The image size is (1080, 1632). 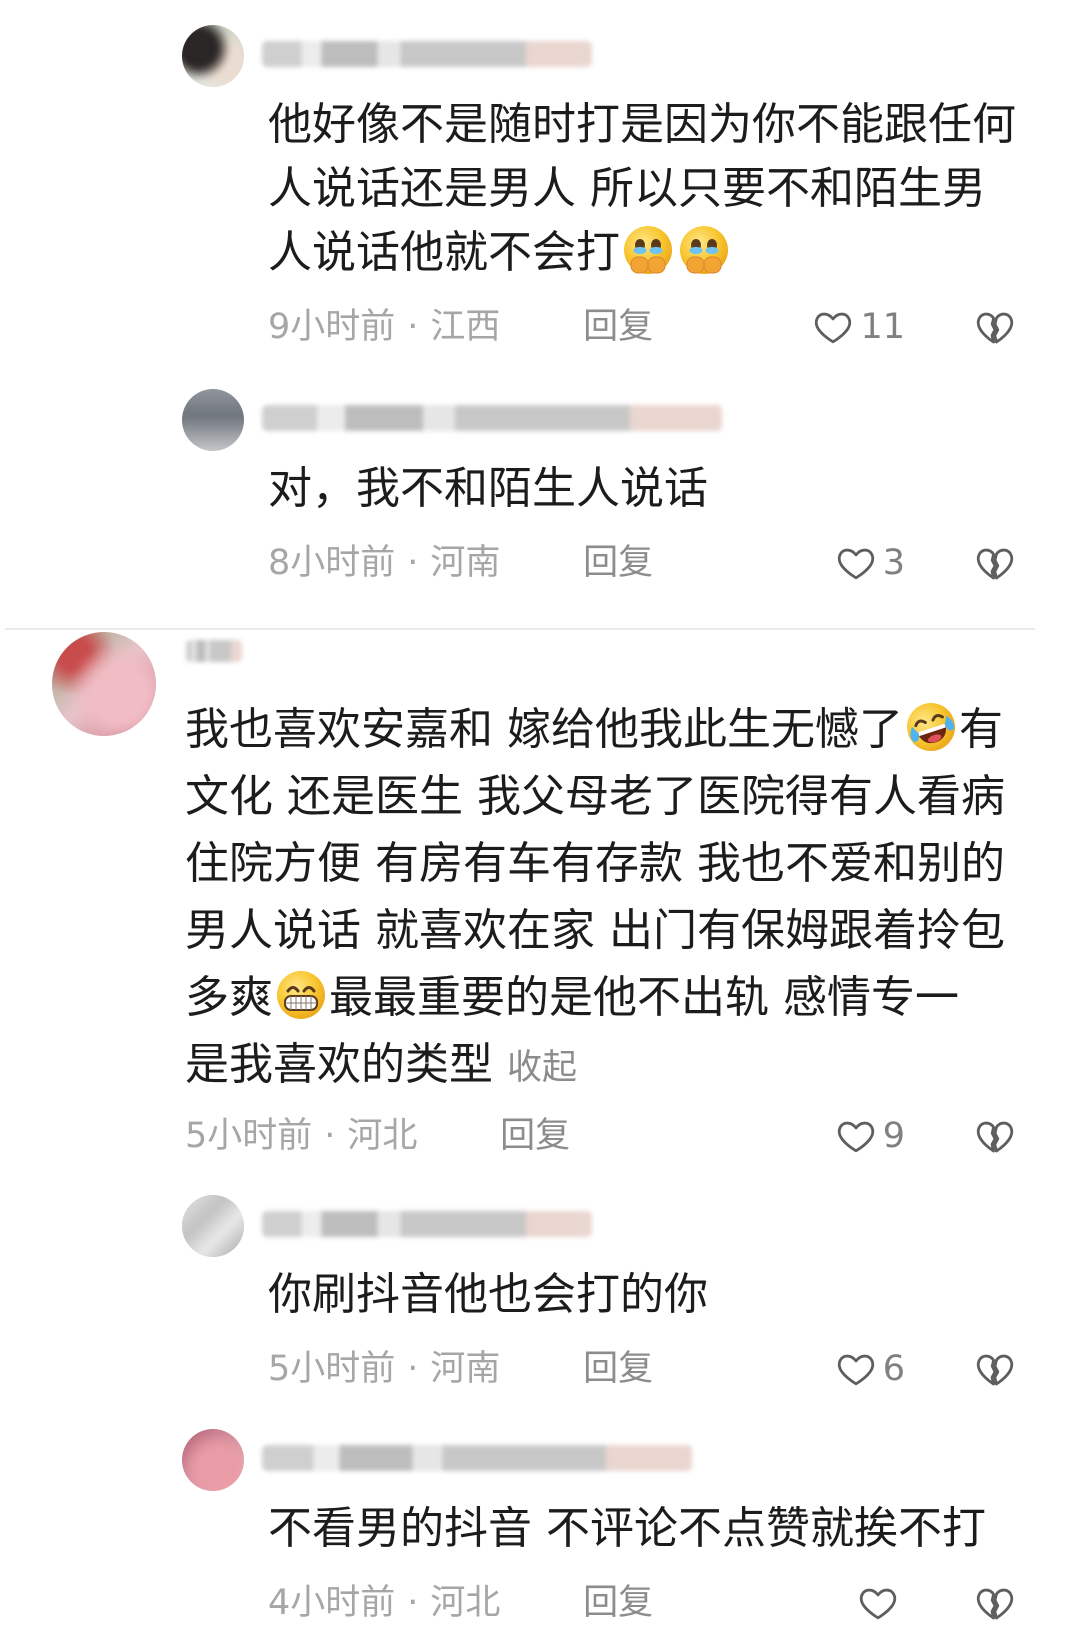 What do you see at coordinates (627, 1528) in the screenshot?
I see `text-segment: 不看男的抖音 不评论不点赞就挨不打` at bounding box center [627, 1528].